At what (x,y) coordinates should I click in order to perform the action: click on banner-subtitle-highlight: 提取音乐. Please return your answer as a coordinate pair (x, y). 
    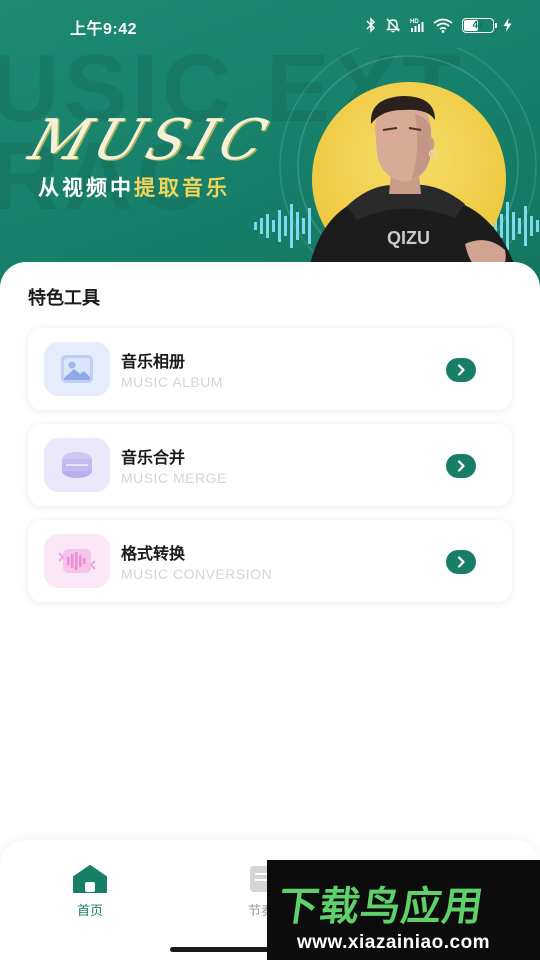
    Looking at the image, I should click on (182, 188).